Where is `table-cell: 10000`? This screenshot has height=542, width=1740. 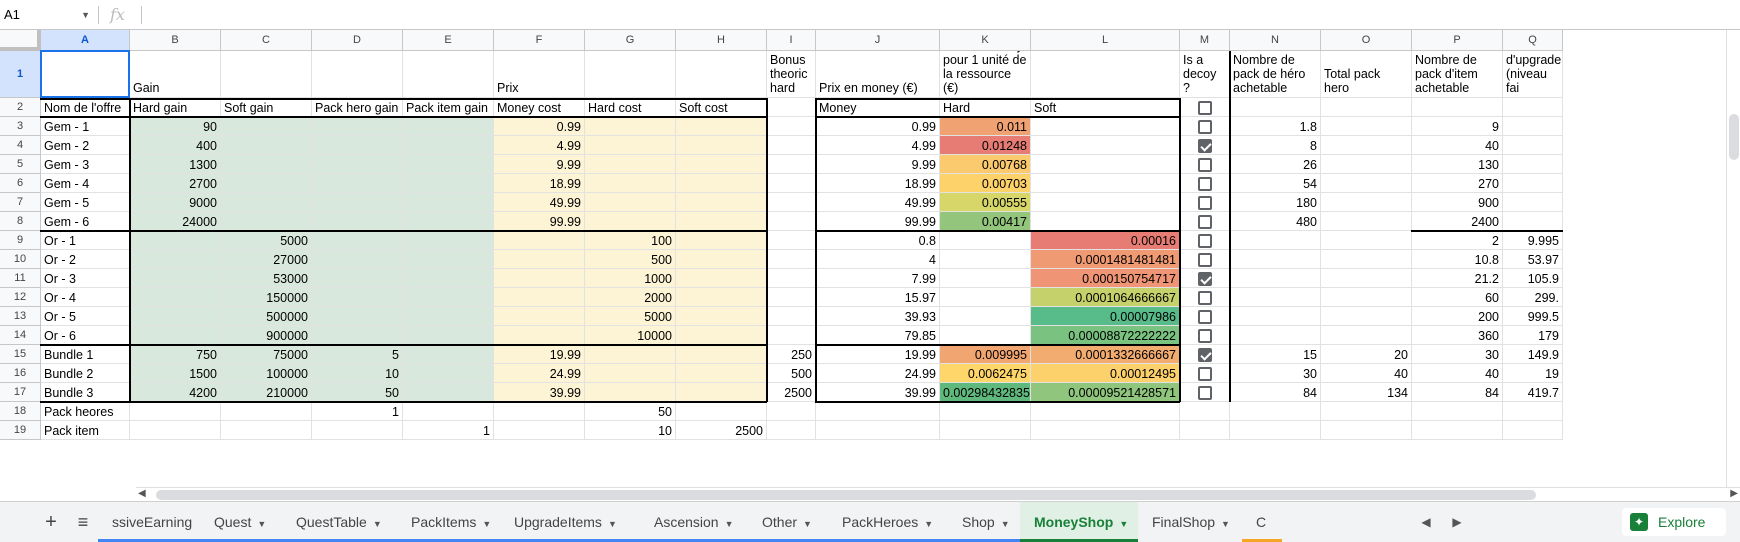
table-cell: 10000 is located at coordinates (630, 335).